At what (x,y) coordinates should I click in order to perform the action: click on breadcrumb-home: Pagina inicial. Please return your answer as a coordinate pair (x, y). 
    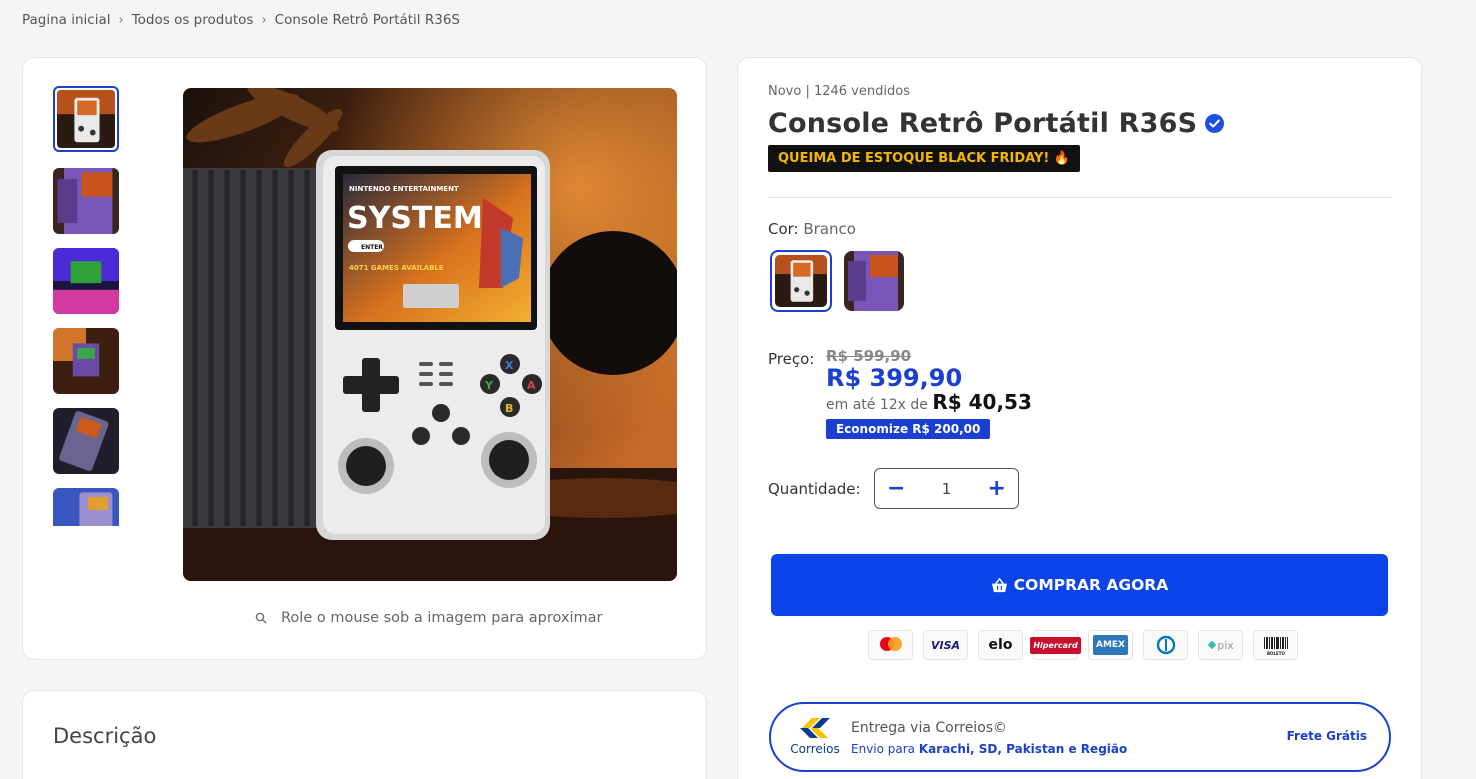
    Looking at the image, I should click on (66, 20).